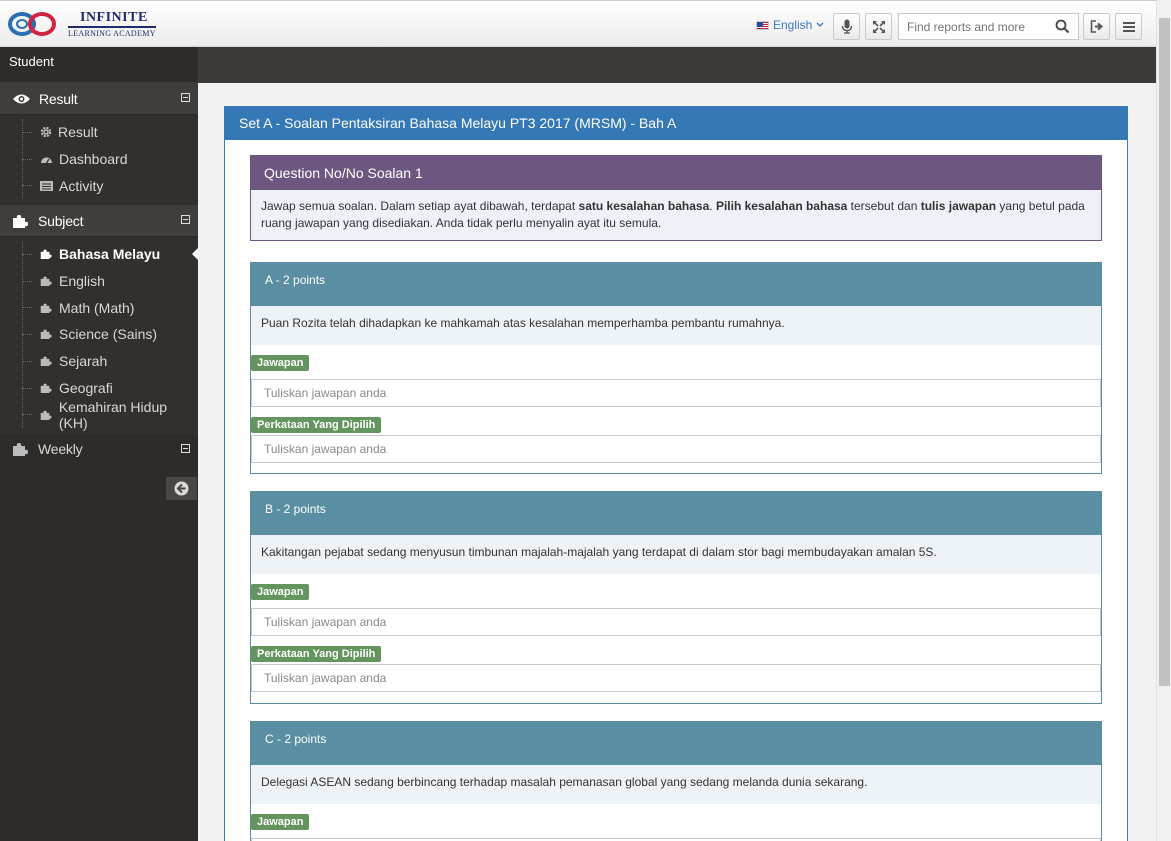  I want to click on answer-panel-header: A - 2 points, so click(676, 284).